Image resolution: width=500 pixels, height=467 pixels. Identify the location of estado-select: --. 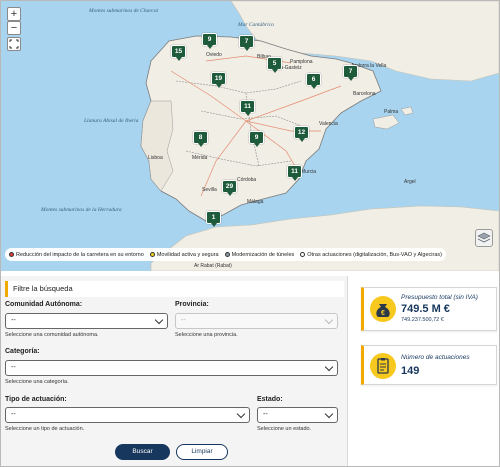
(297, 415).